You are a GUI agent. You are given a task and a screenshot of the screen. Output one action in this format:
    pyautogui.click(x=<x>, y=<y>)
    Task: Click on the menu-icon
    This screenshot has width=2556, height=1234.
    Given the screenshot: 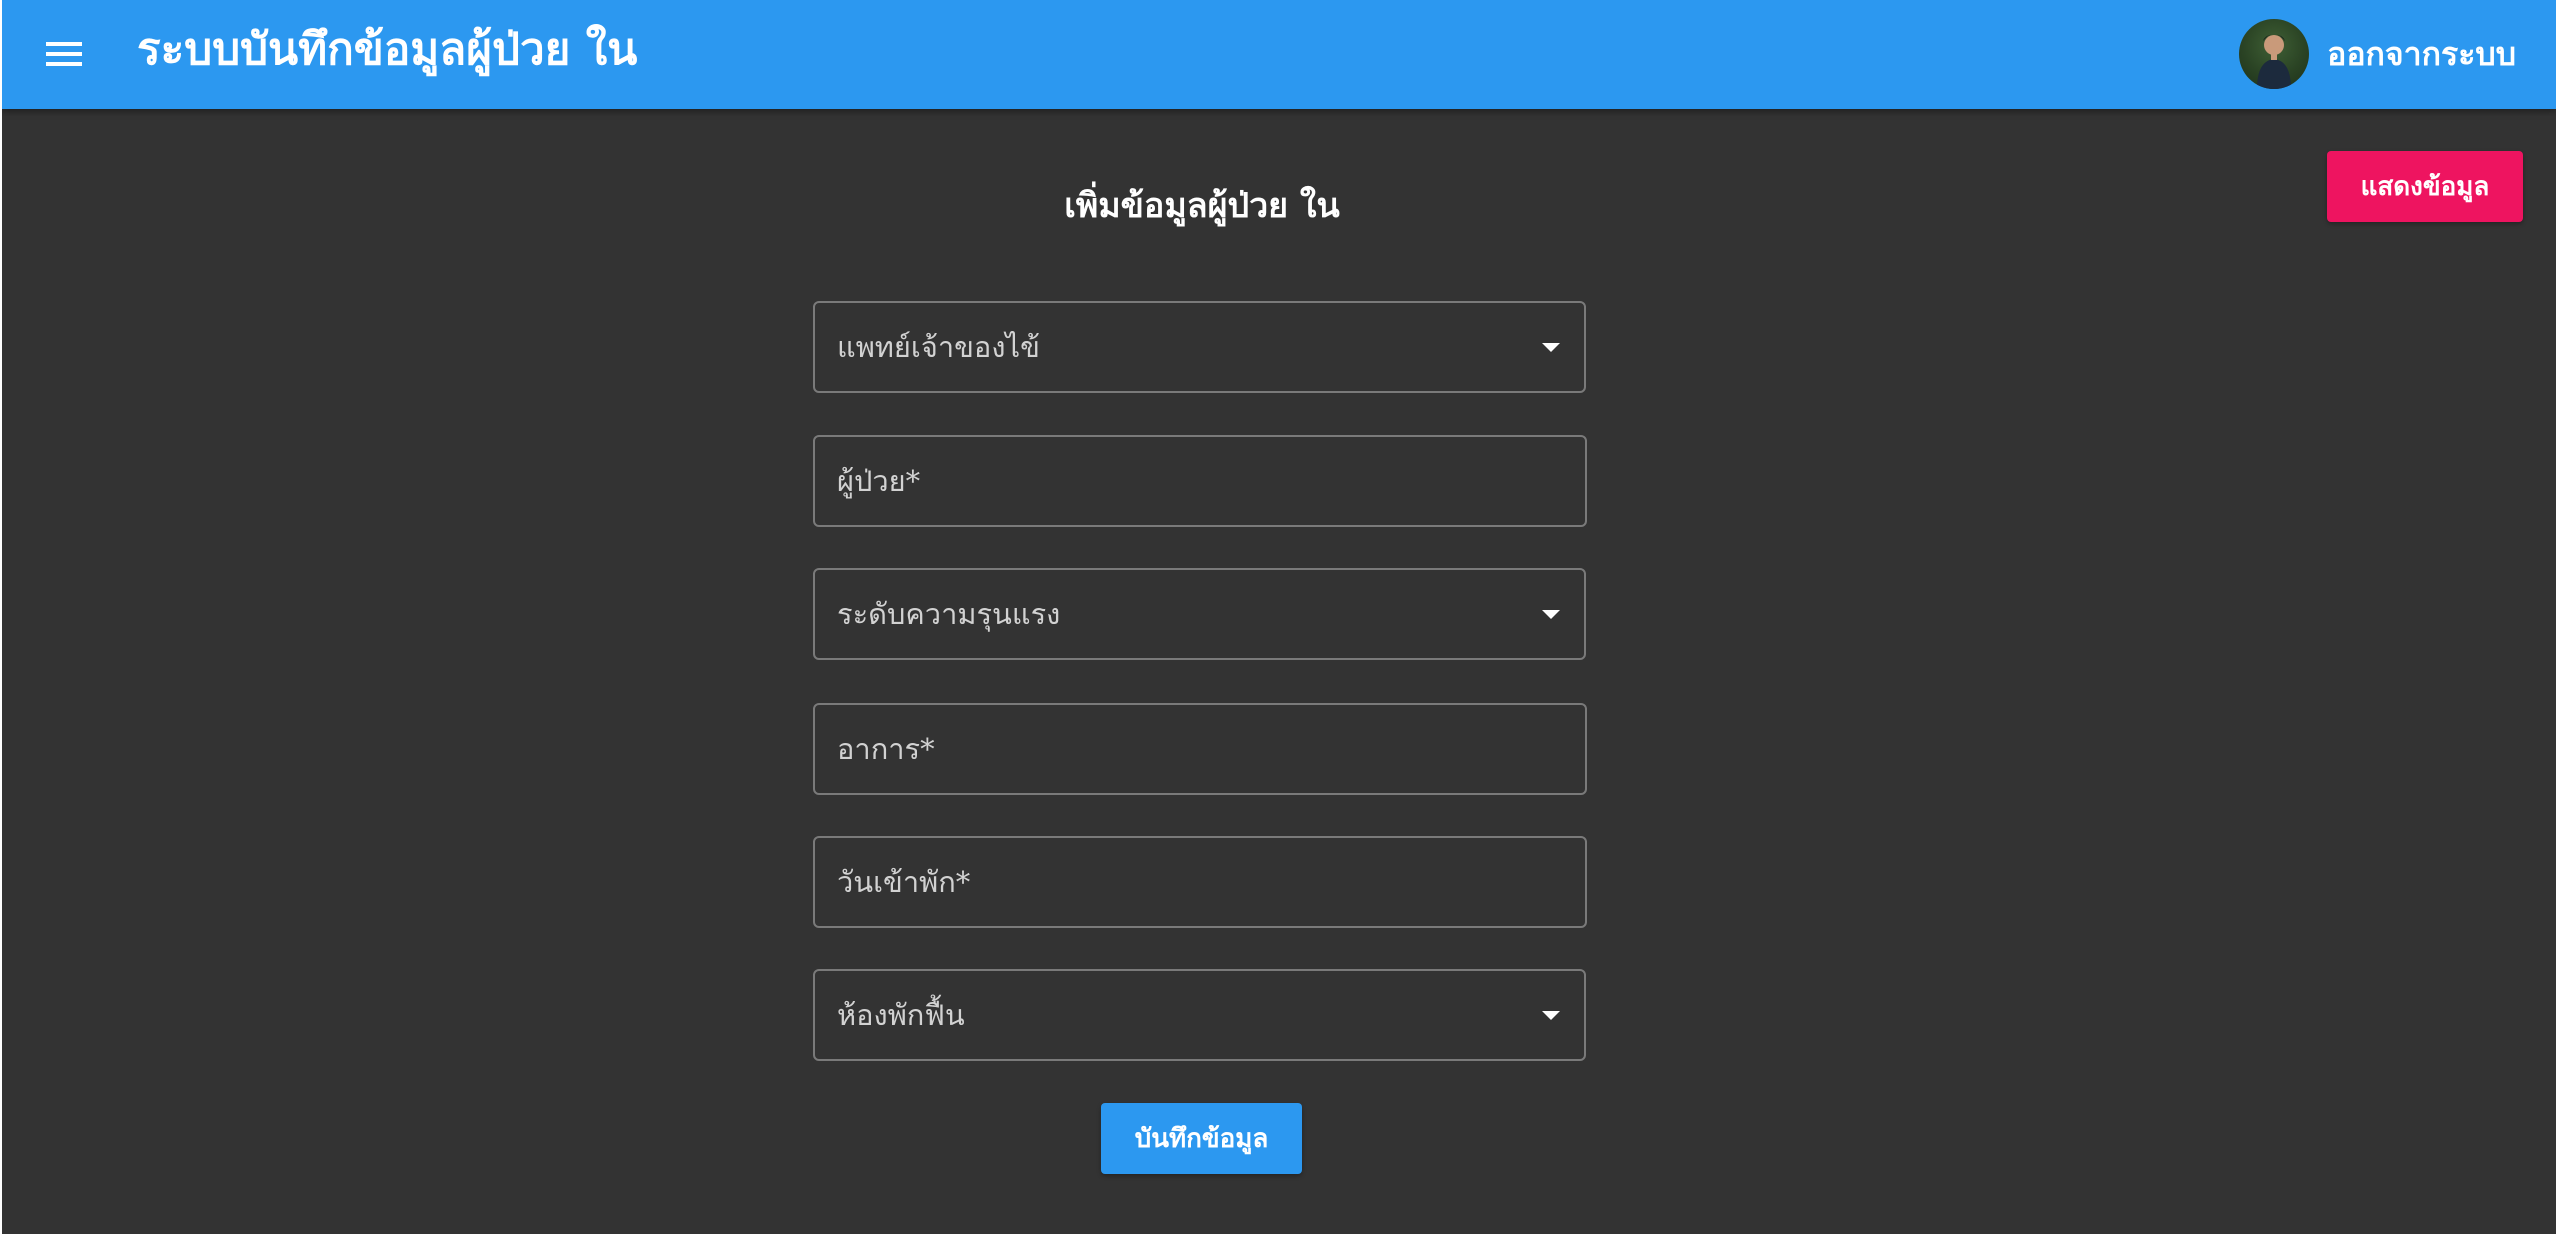 What is the action you would take?
    pyautogui.click(x=64, y=54)
    